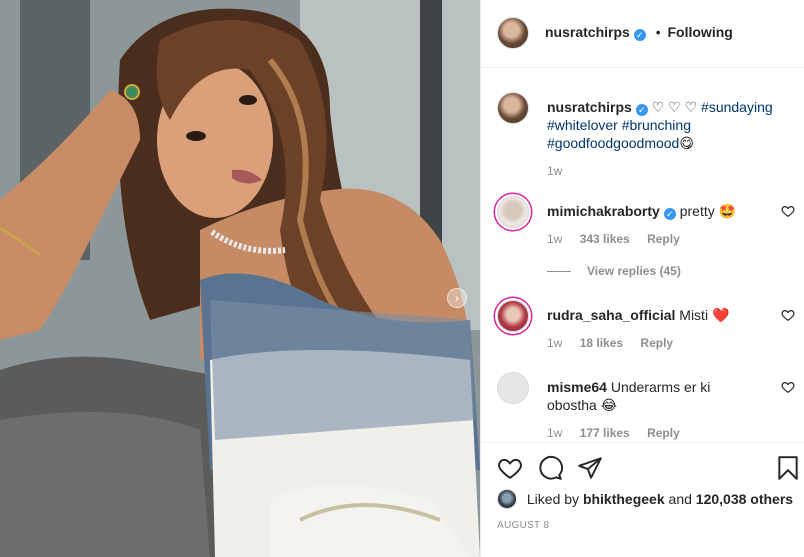 This screenshot has width=804, height=557. Describe the element at coordinates (609, 405) in the screenshot. I see `comment-emoji: 😂` at that location.